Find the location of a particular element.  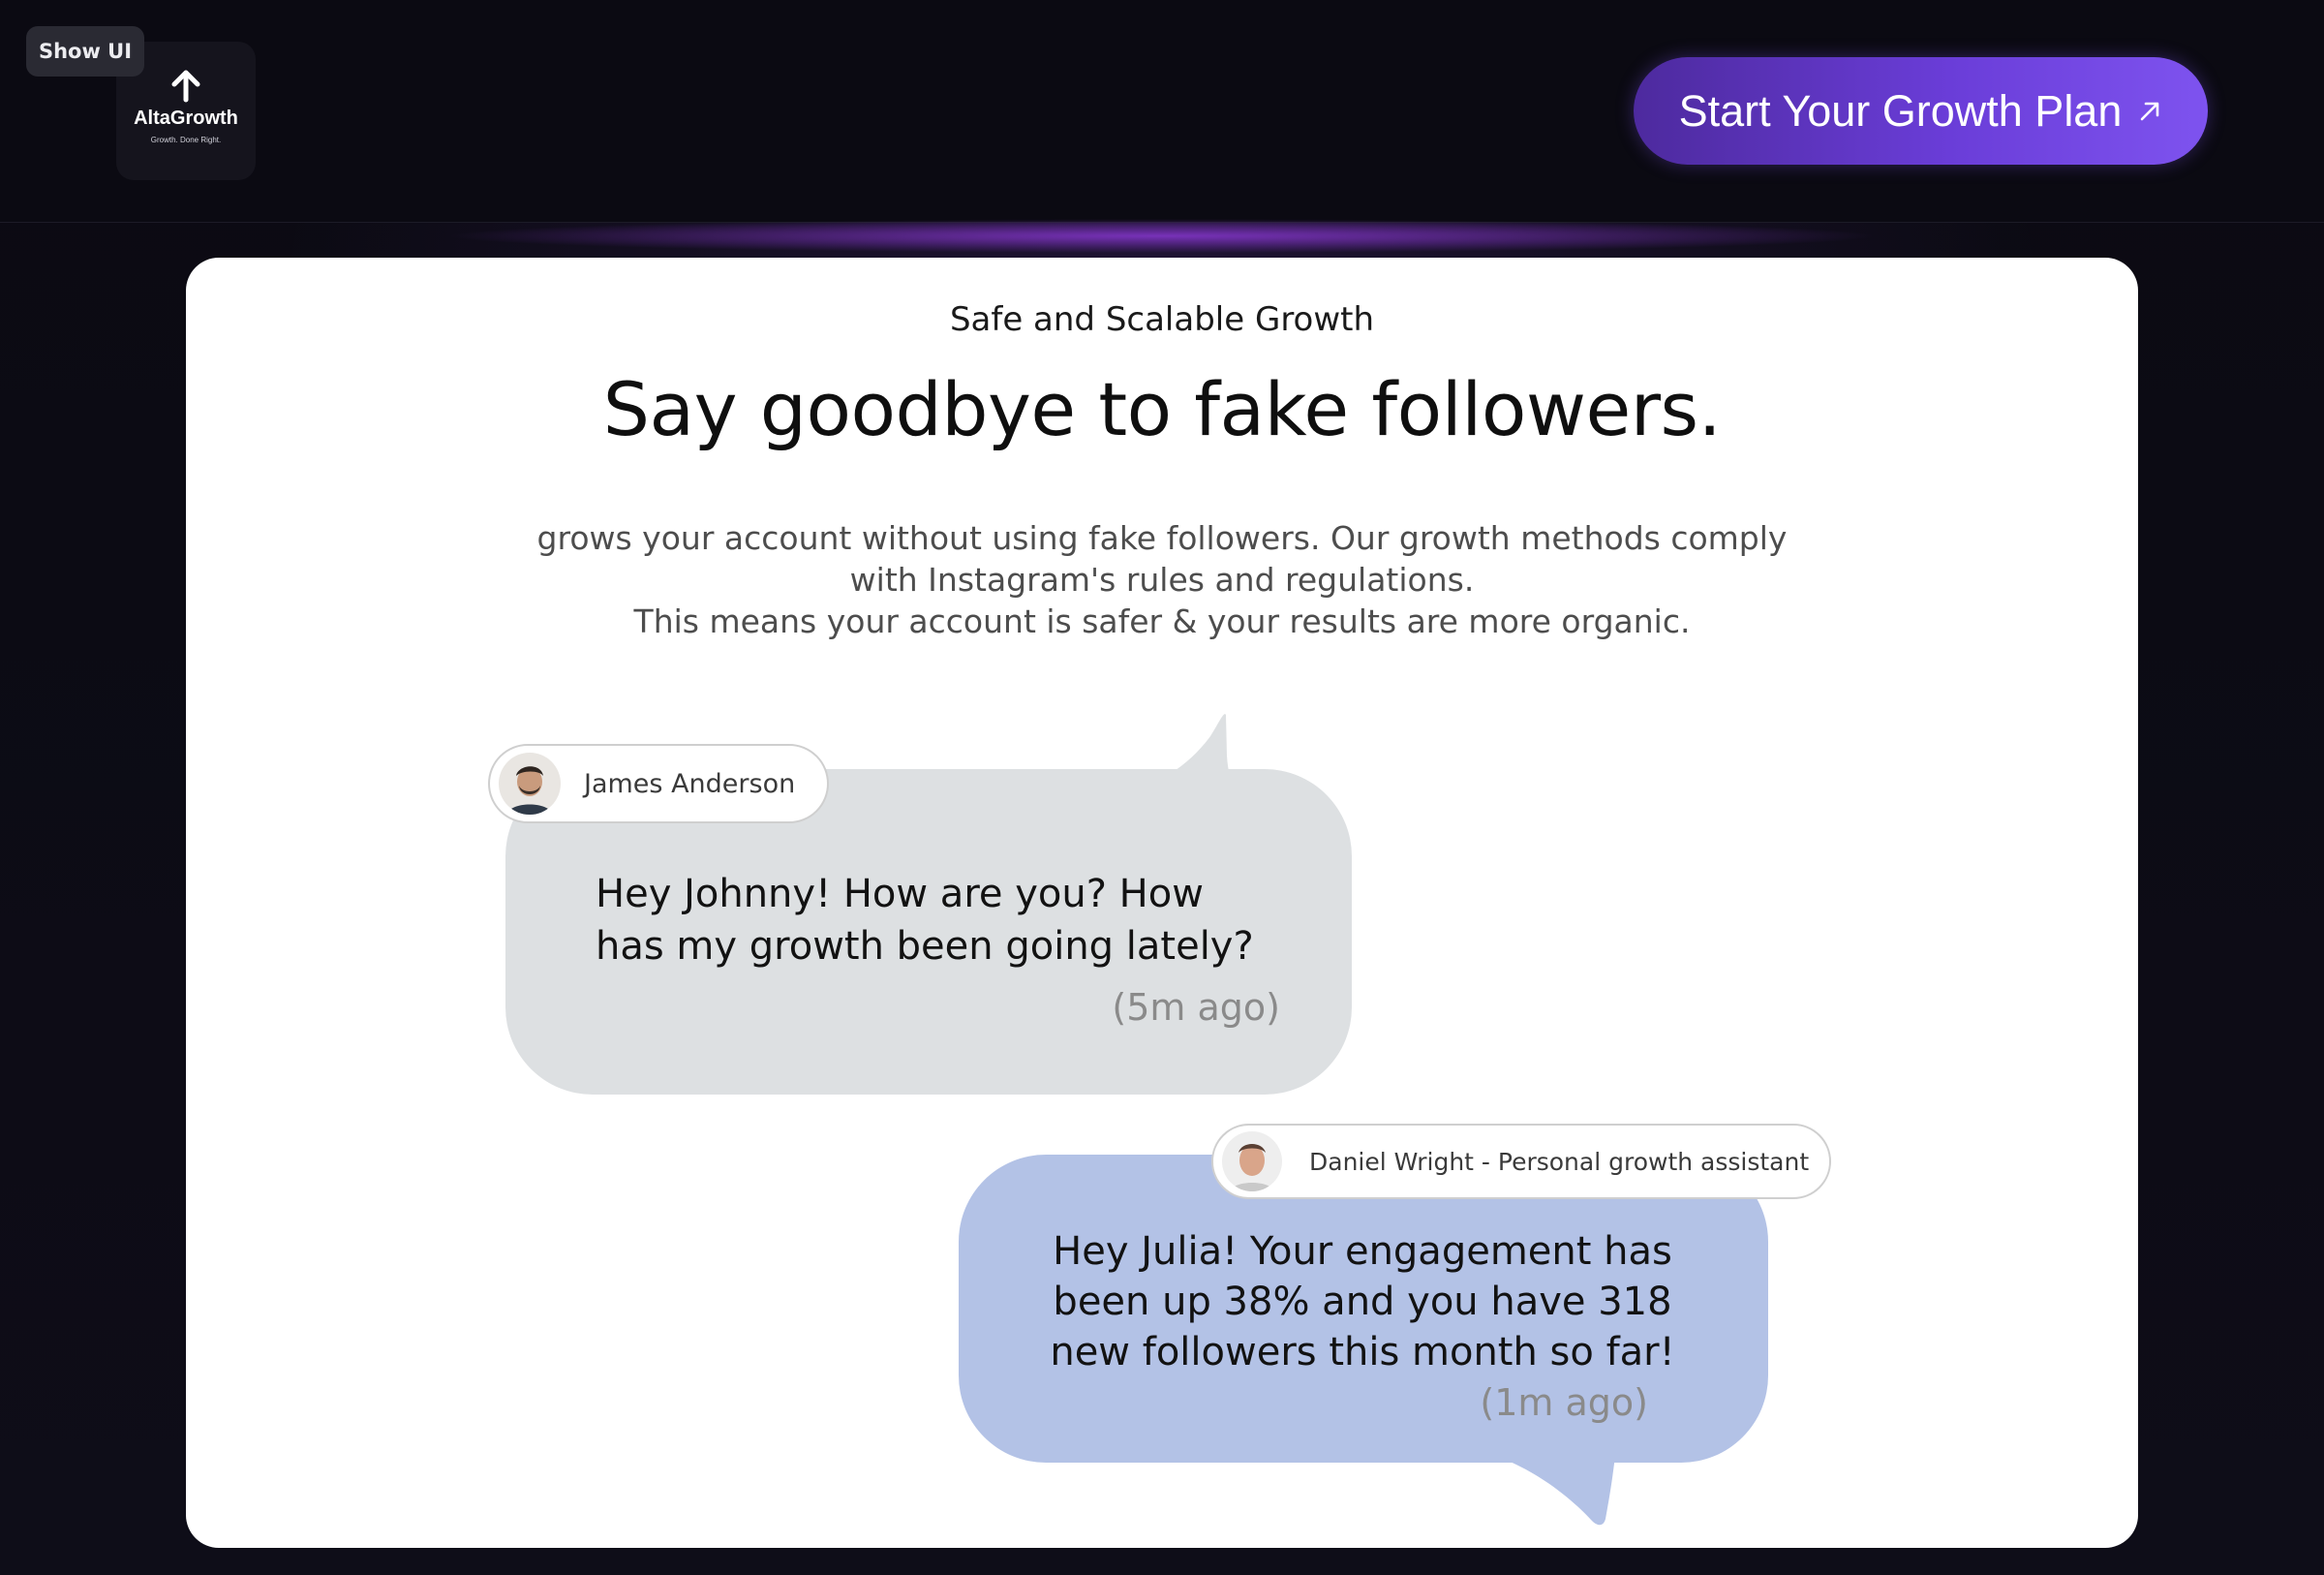

message-line: has my growth been going lately? is located at coordinates (925, 946).